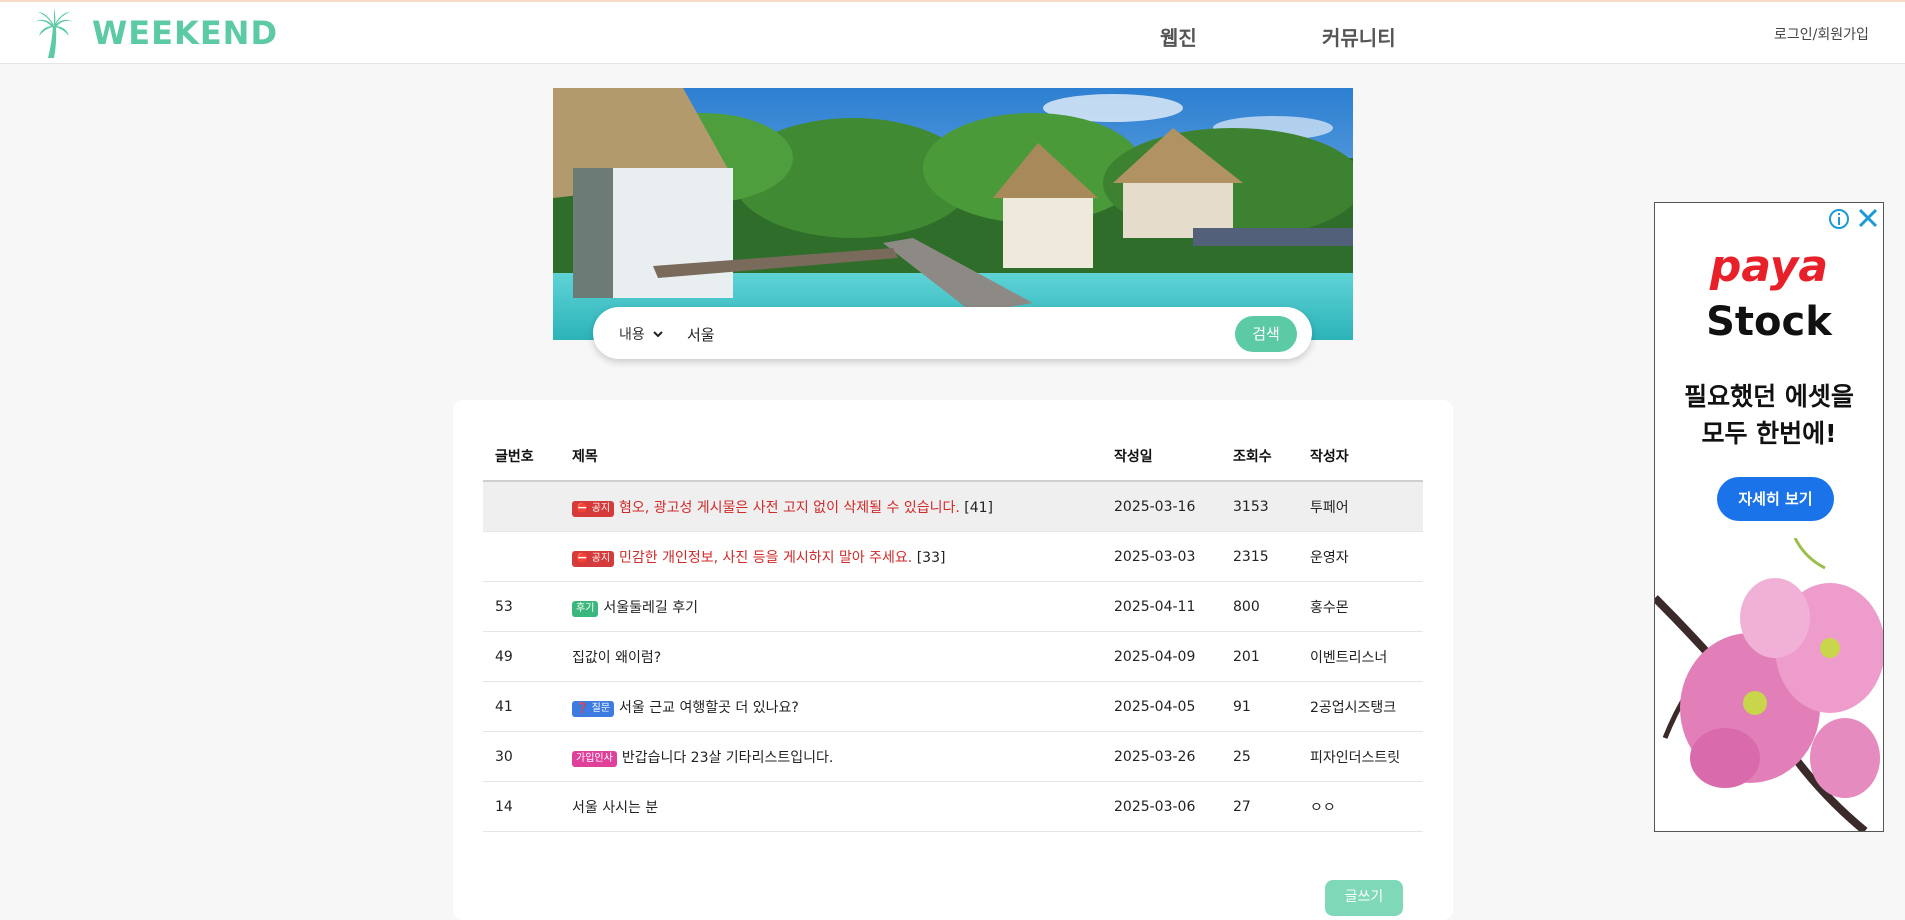 Image resolution: width=1905 pixels, height=920 pixels. I want to click on search-button: 검색, so click(1266, 334).